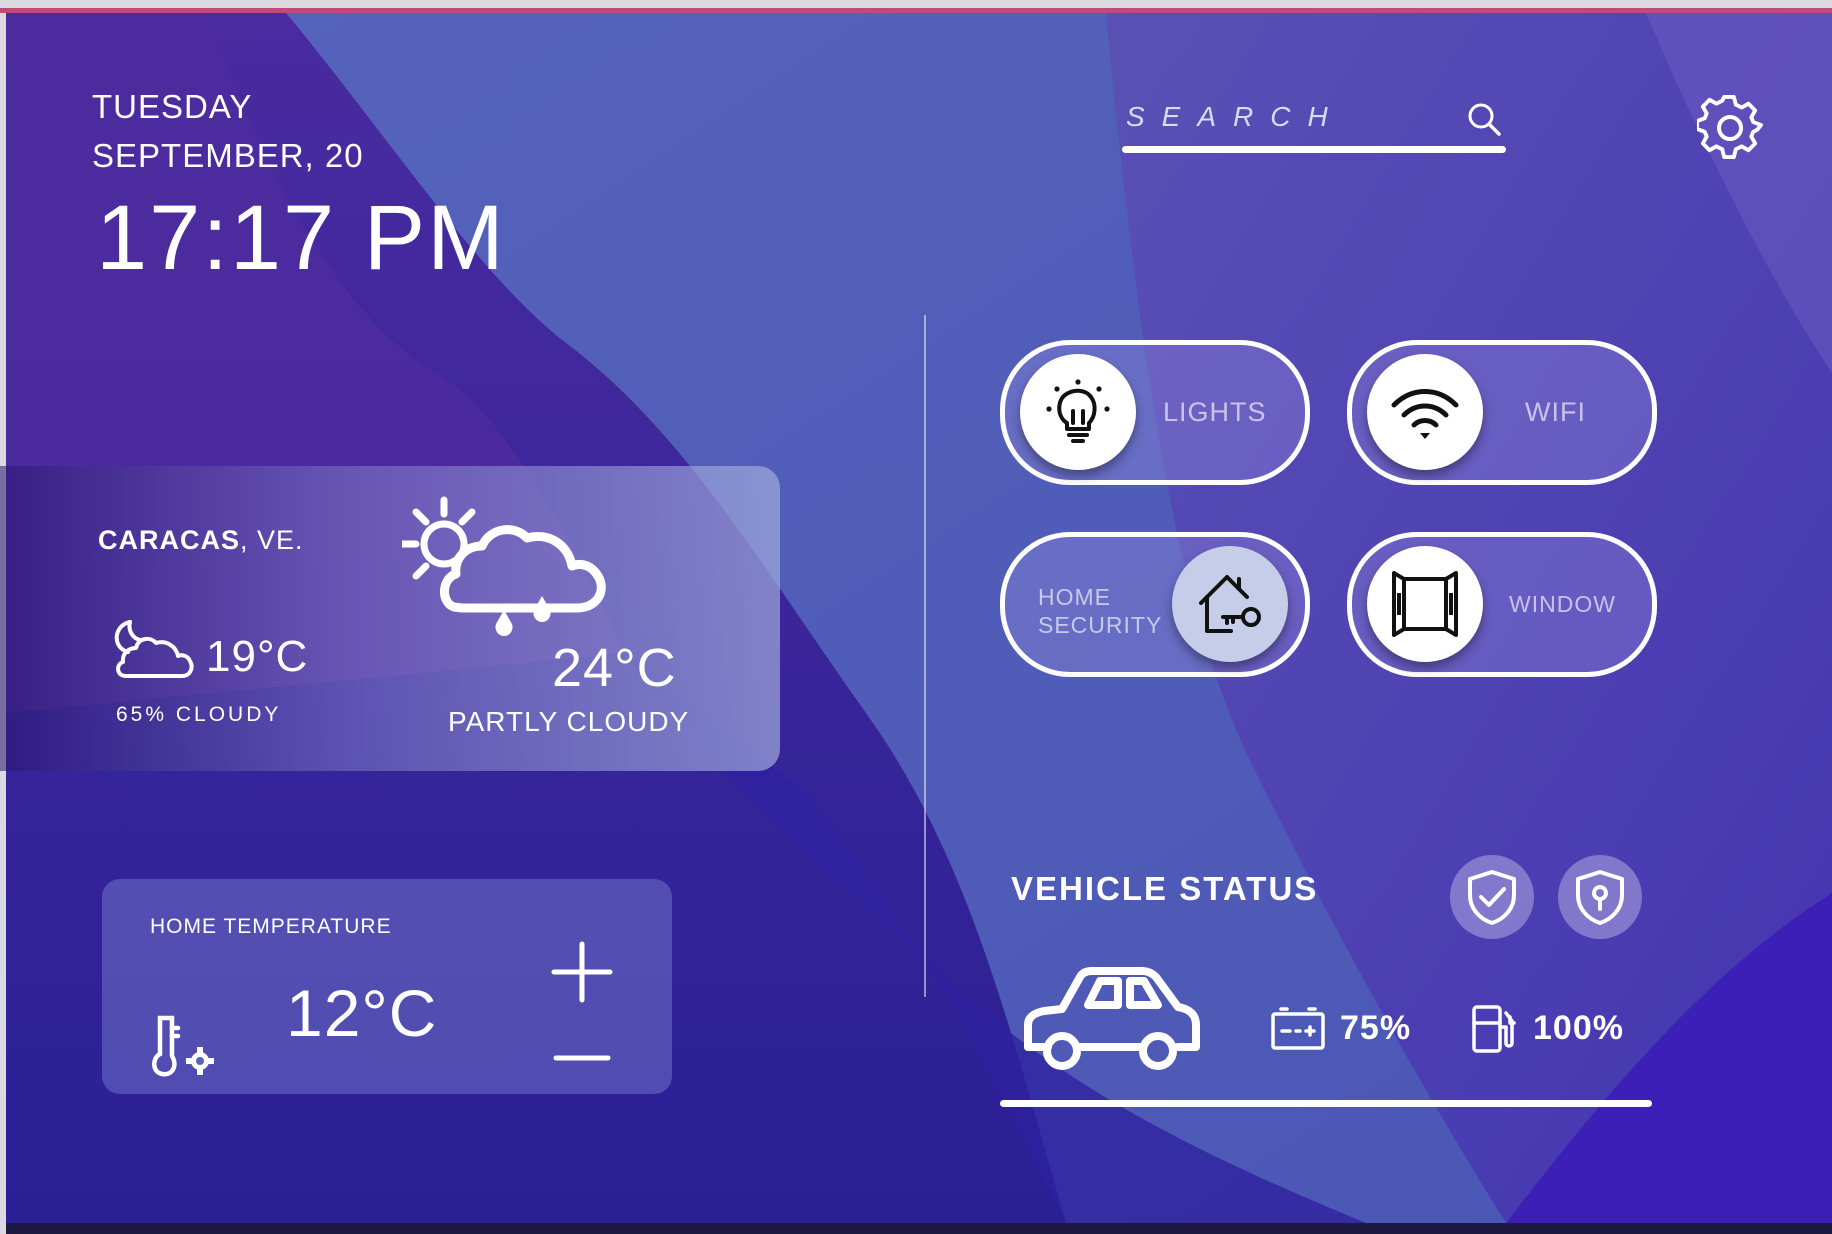  I want to click on clock-time: 17:17 PM, so click(301, 238).